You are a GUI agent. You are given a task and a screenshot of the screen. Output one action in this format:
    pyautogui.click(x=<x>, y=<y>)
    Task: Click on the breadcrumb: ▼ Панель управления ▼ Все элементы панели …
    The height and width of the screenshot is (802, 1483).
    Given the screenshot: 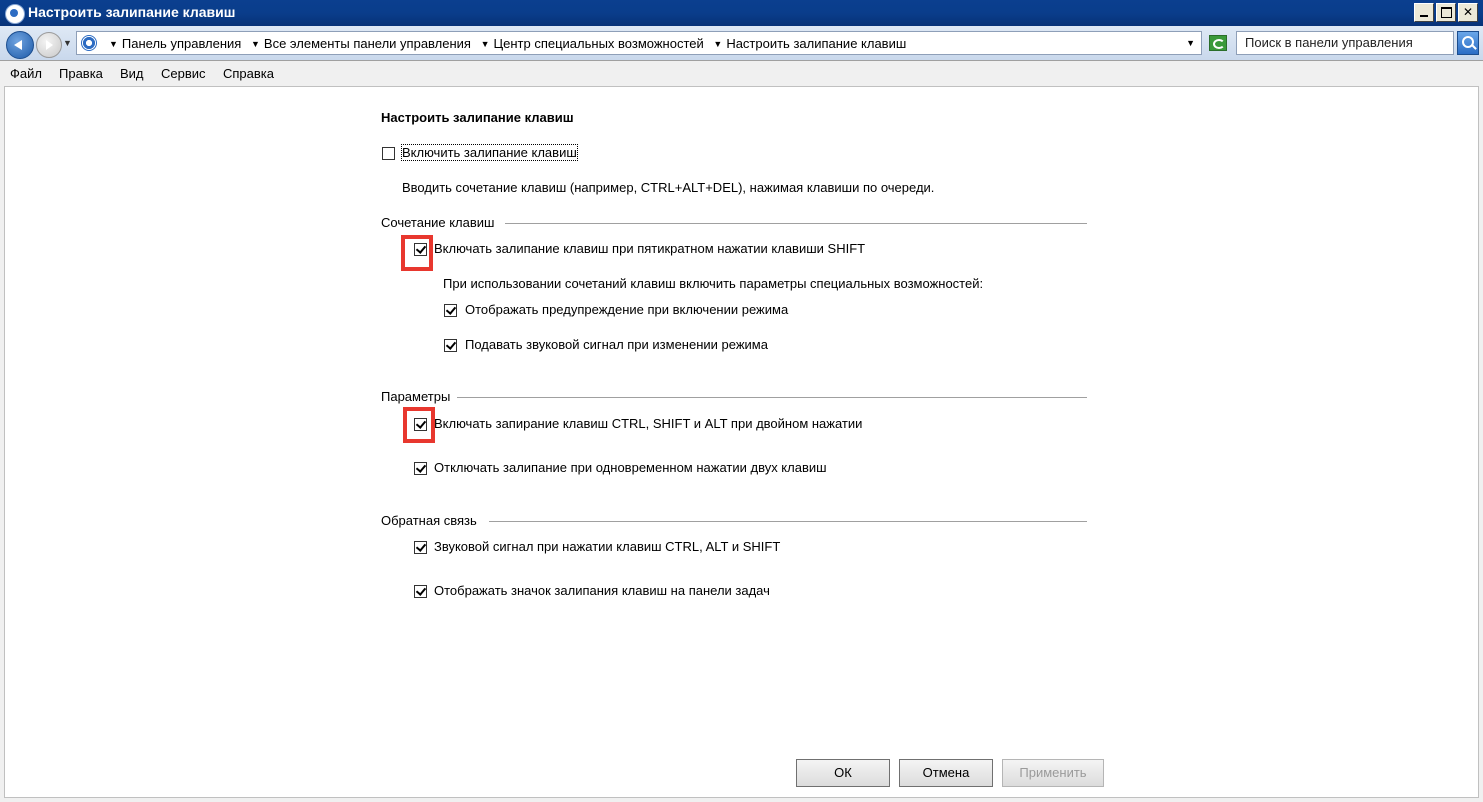 What is the action you would take?
    pyautogui.click(x=504, y=43)
    